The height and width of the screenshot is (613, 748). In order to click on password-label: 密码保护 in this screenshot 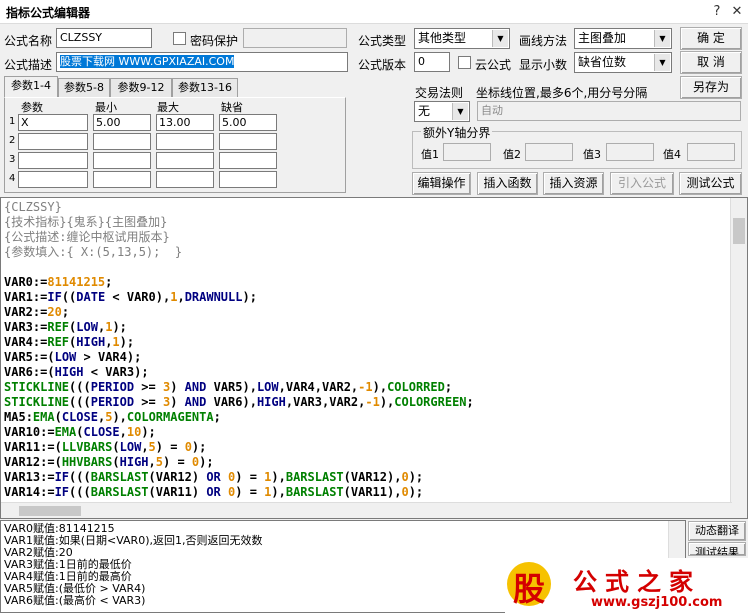, I will do `click(214, 41)`.